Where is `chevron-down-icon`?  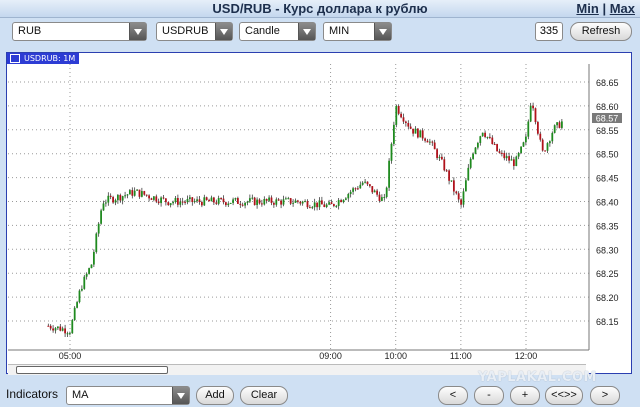 chevron-down-icon is located at coordinates (180, 395).